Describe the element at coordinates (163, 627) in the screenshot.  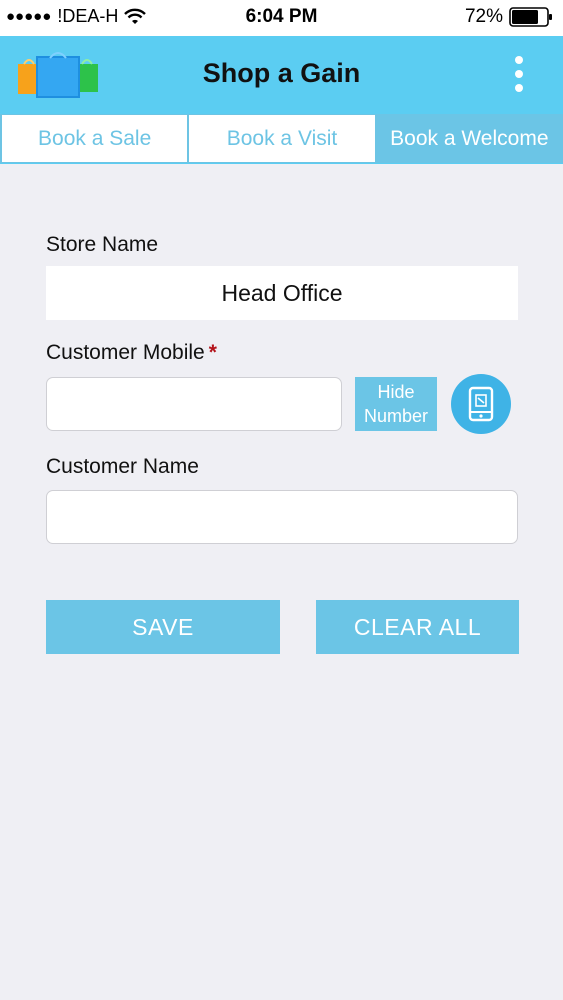
I see `save-button: SAVE` at that location.